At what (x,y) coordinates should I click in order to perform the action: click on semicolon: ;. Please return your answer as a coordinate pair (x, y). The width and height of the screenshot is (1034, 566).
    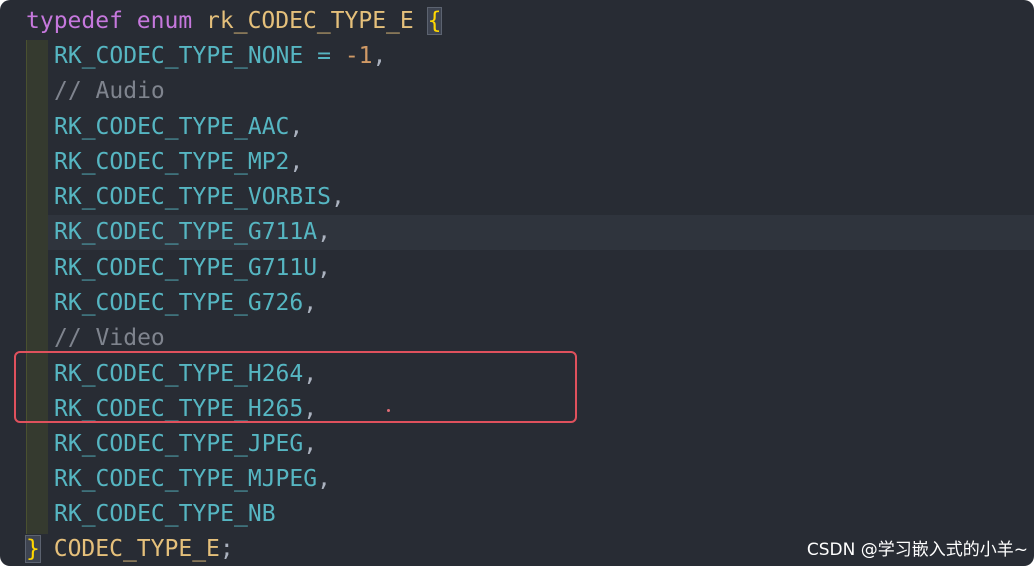
    Looking at the image, I should click on (226, 549).